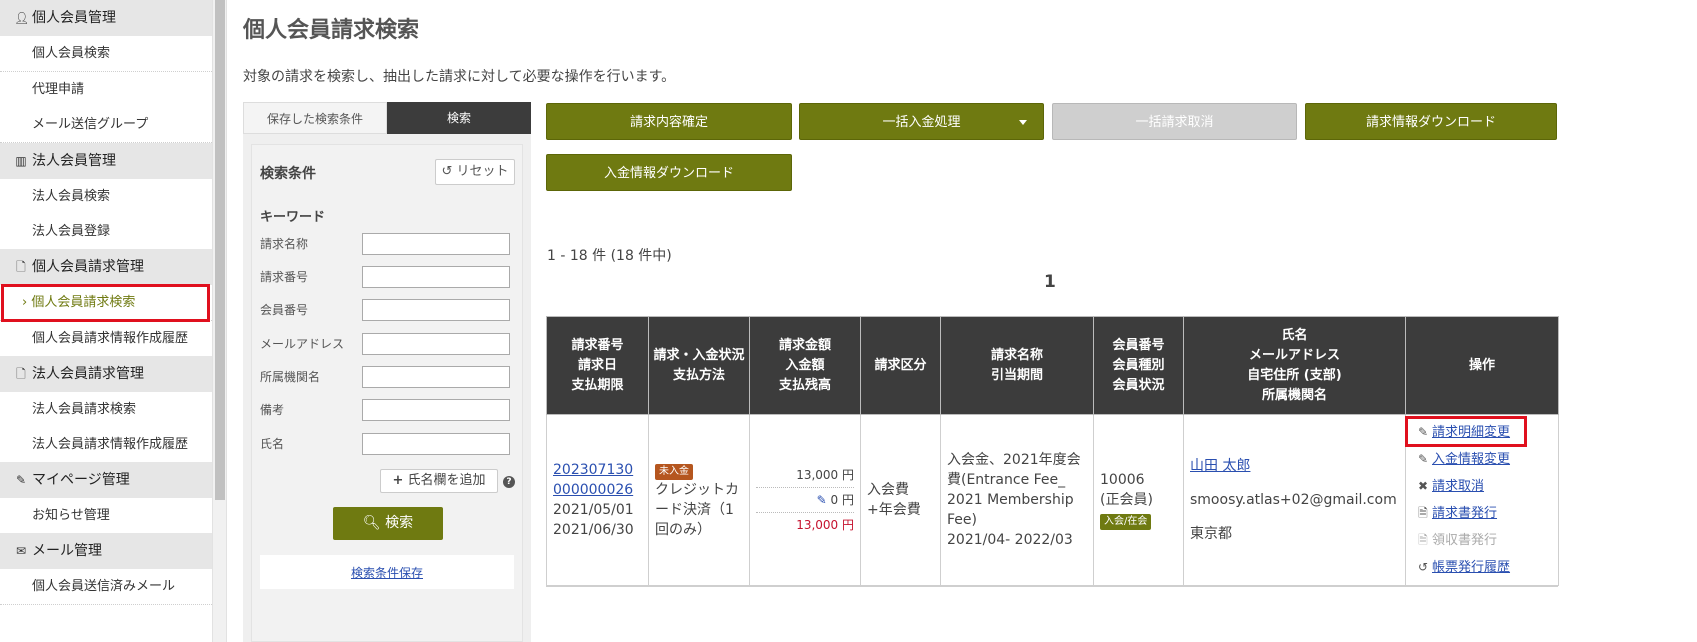  What do you see at coordinates (475, 172) in the screenshot?
I see `reset-button: ↺ リセット` at bounding box center [475, 172].